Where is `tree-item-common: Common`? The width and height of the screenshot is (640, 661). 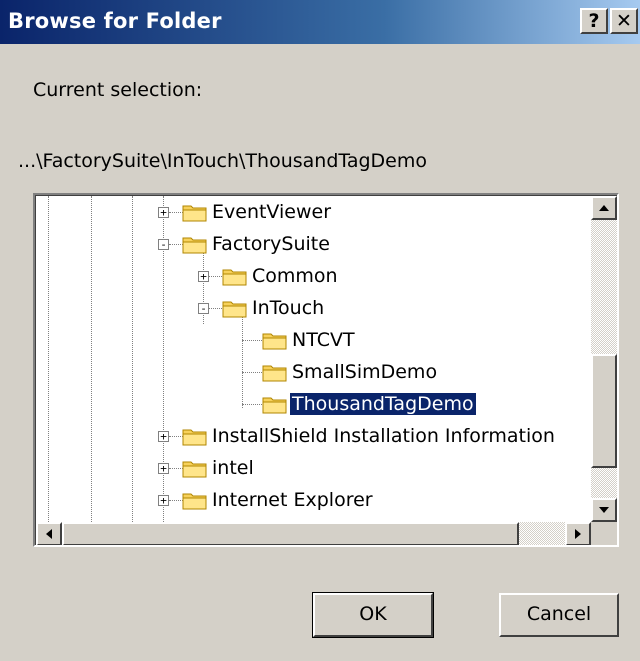
tree-item-common: Common is located at coordinates (295, 276).